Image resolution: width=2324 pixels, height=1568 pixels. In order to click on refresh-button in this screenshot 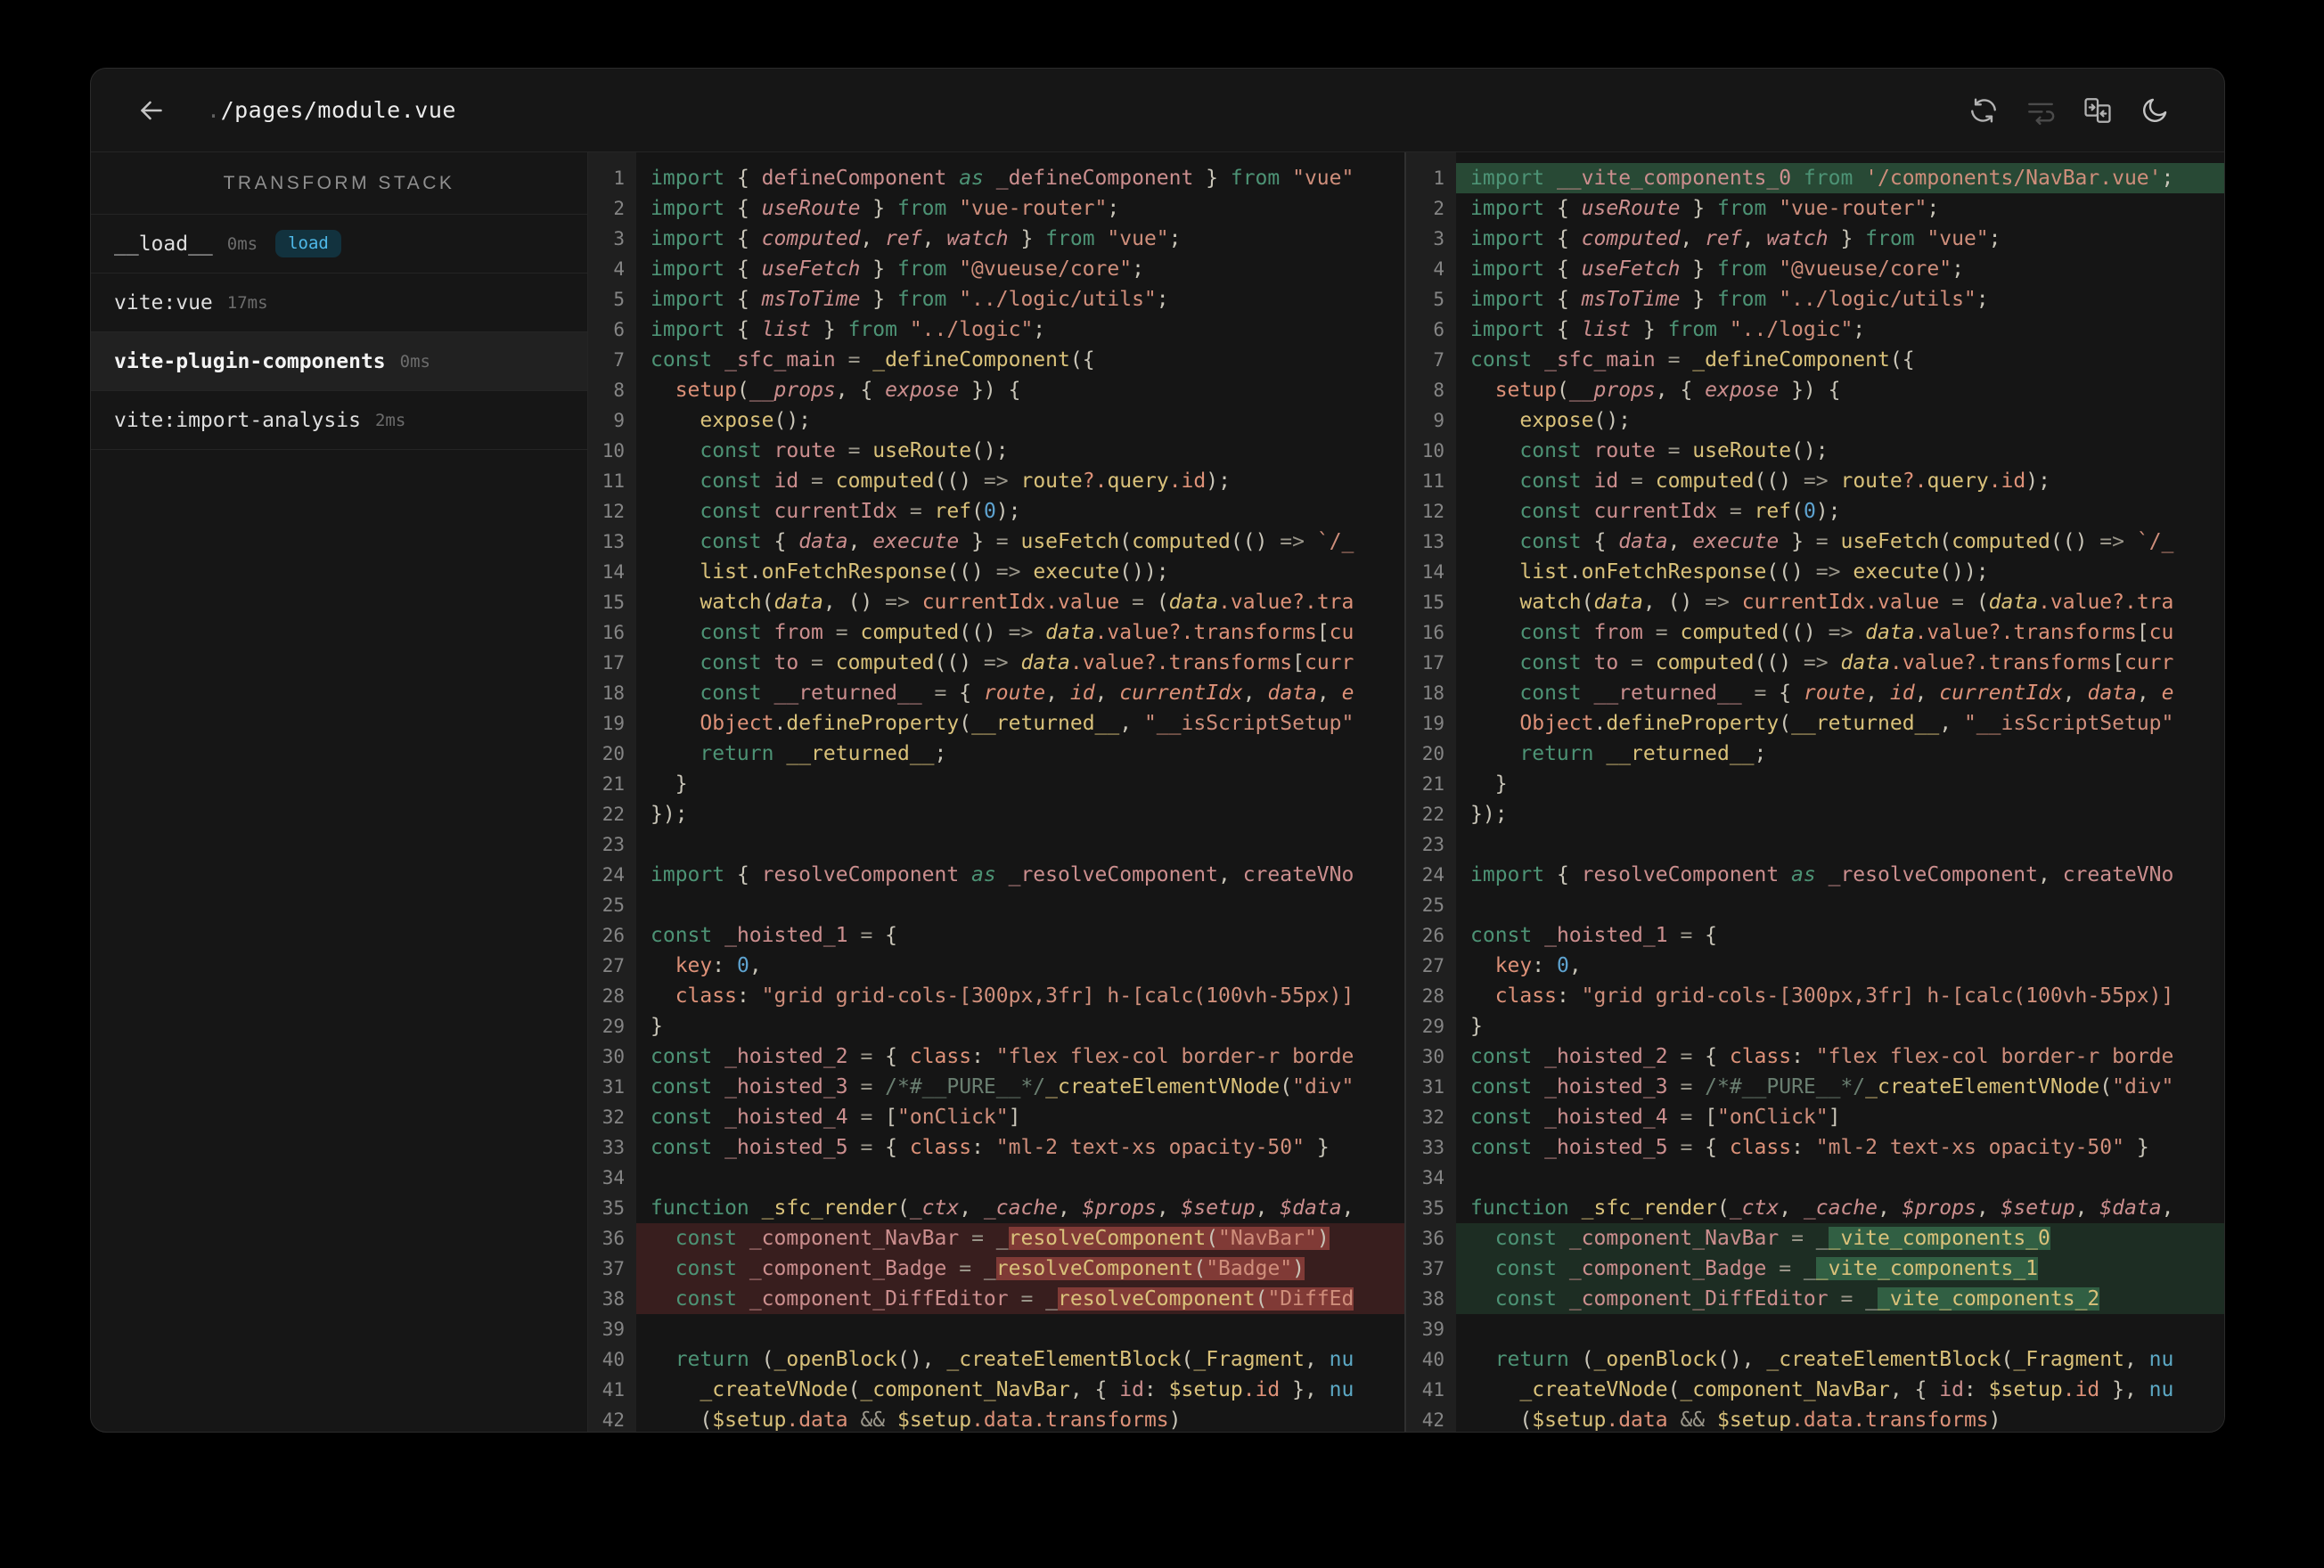, I will do `click(1983, 110)`.